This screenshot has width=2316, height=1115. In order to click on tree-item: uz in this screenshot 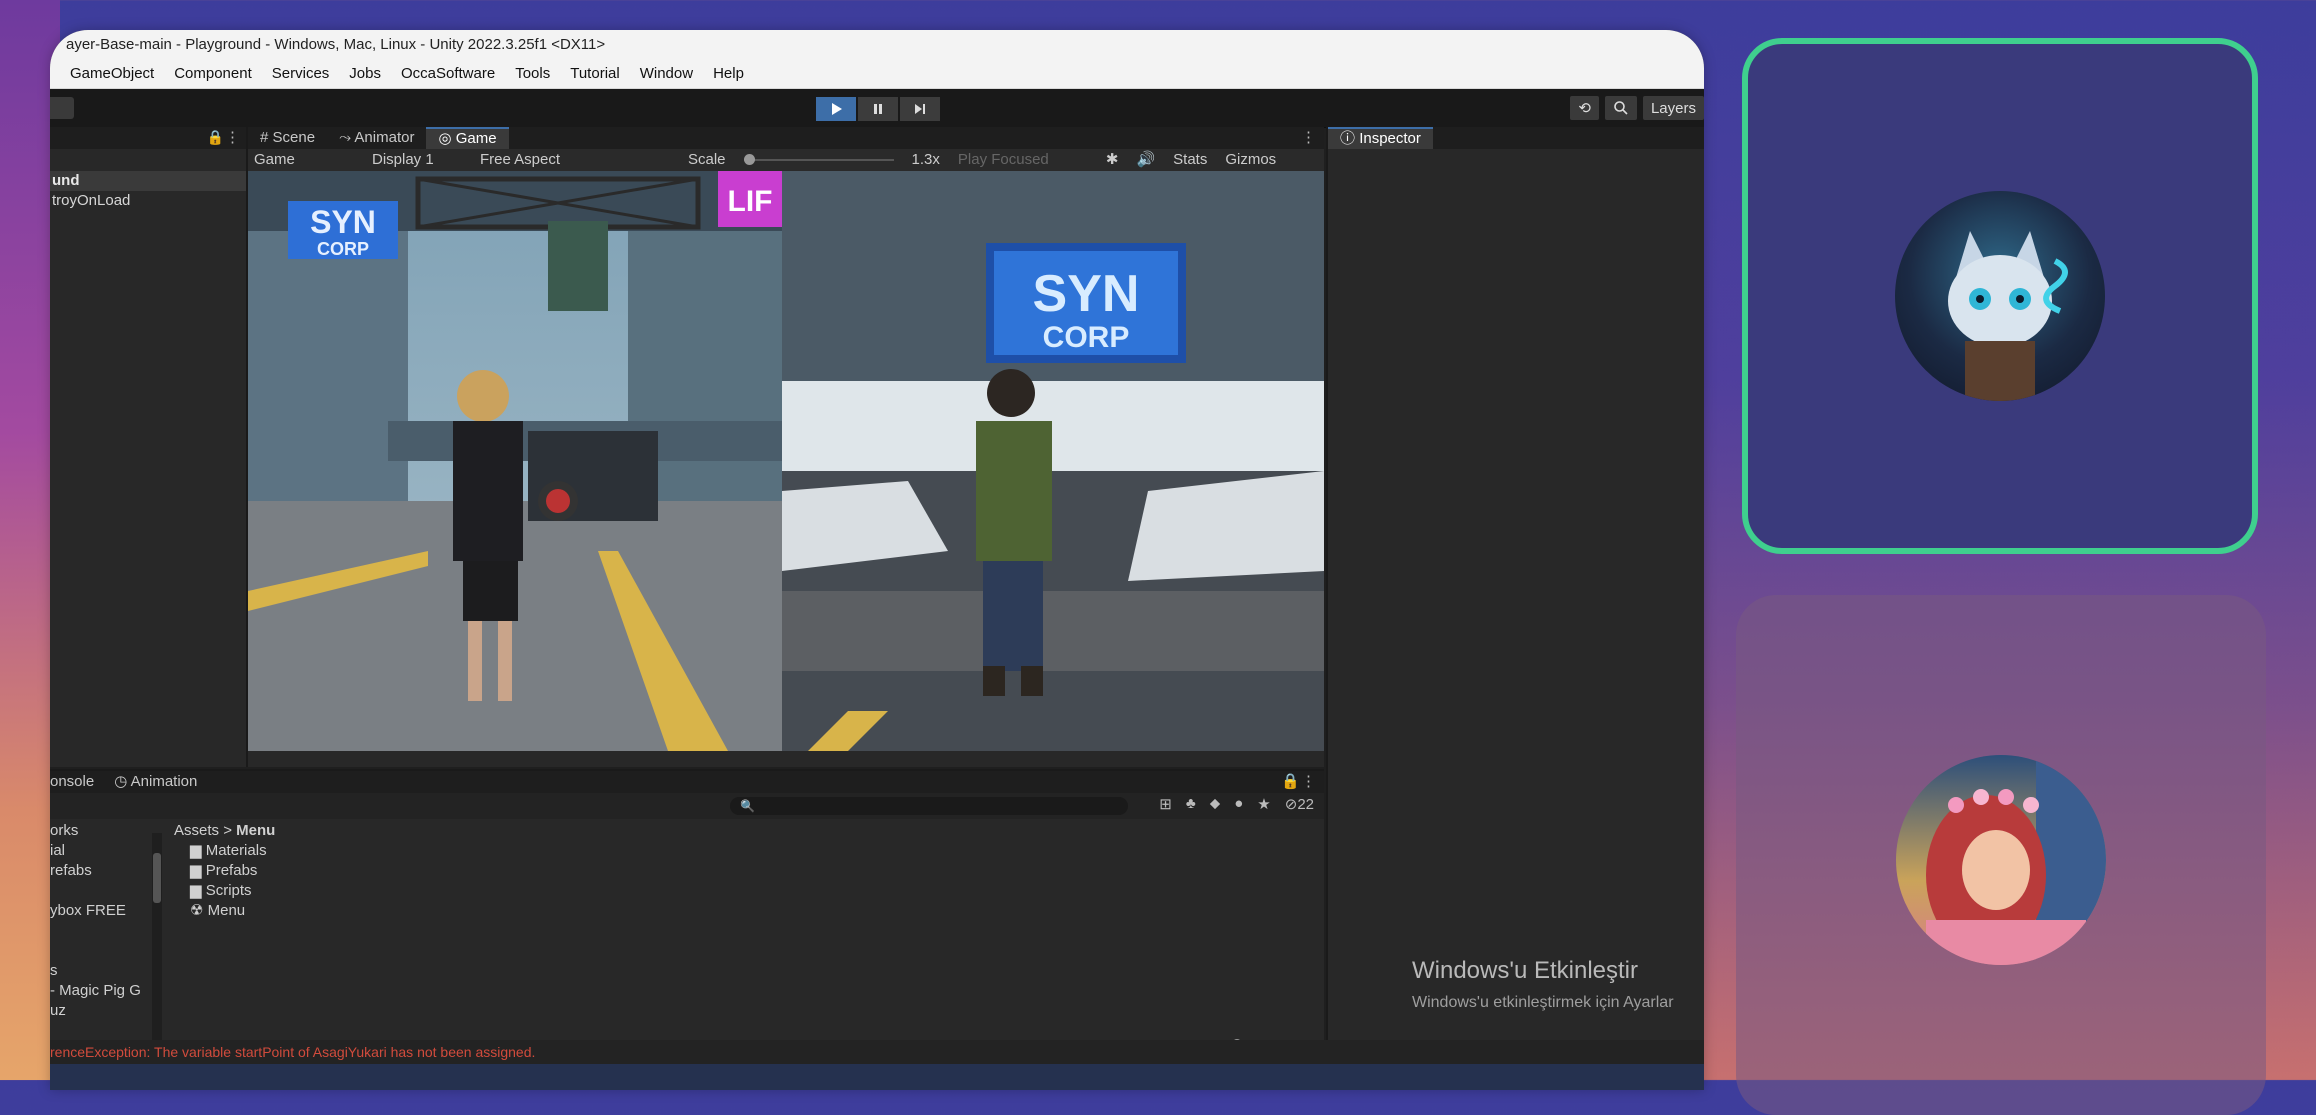, I will do `click(100, 1011)`.